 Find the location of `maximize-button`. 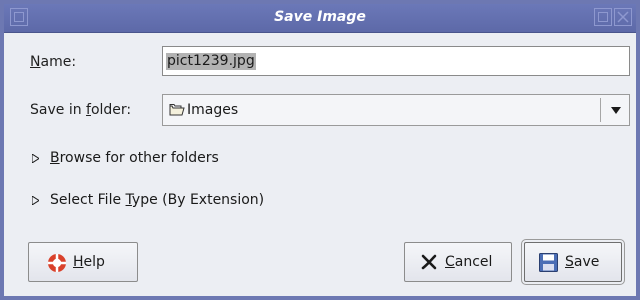

maximize-button is located at coordinates (603, 17).